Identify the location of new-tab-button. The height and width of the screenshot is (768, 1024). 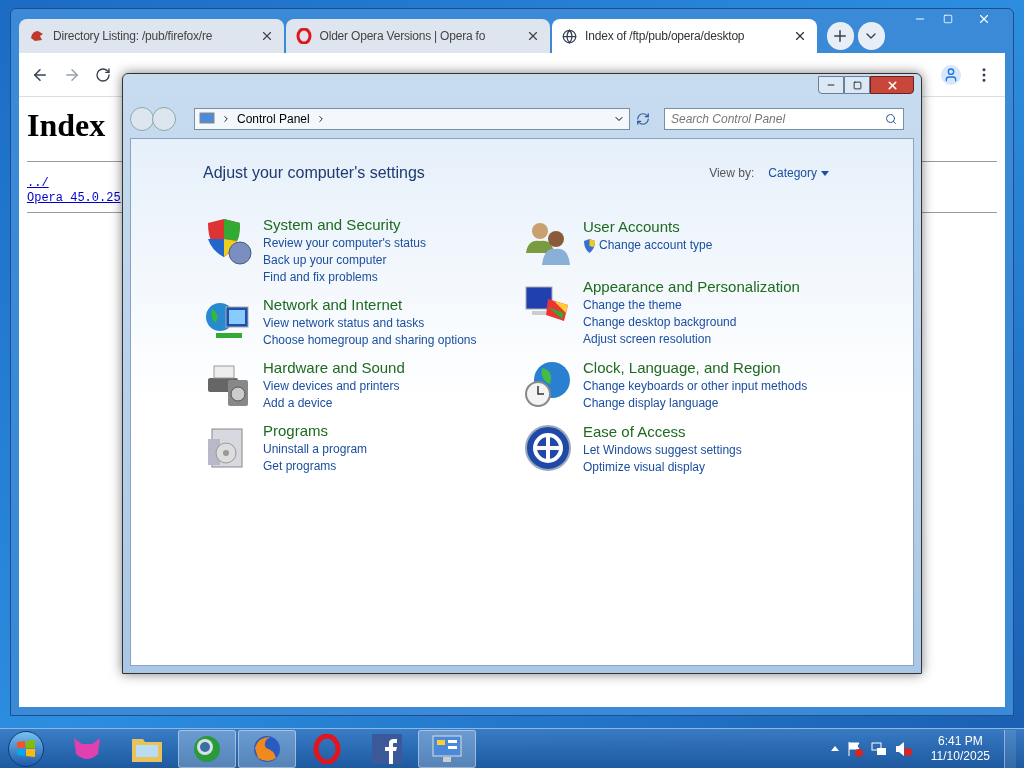
(840, 36).